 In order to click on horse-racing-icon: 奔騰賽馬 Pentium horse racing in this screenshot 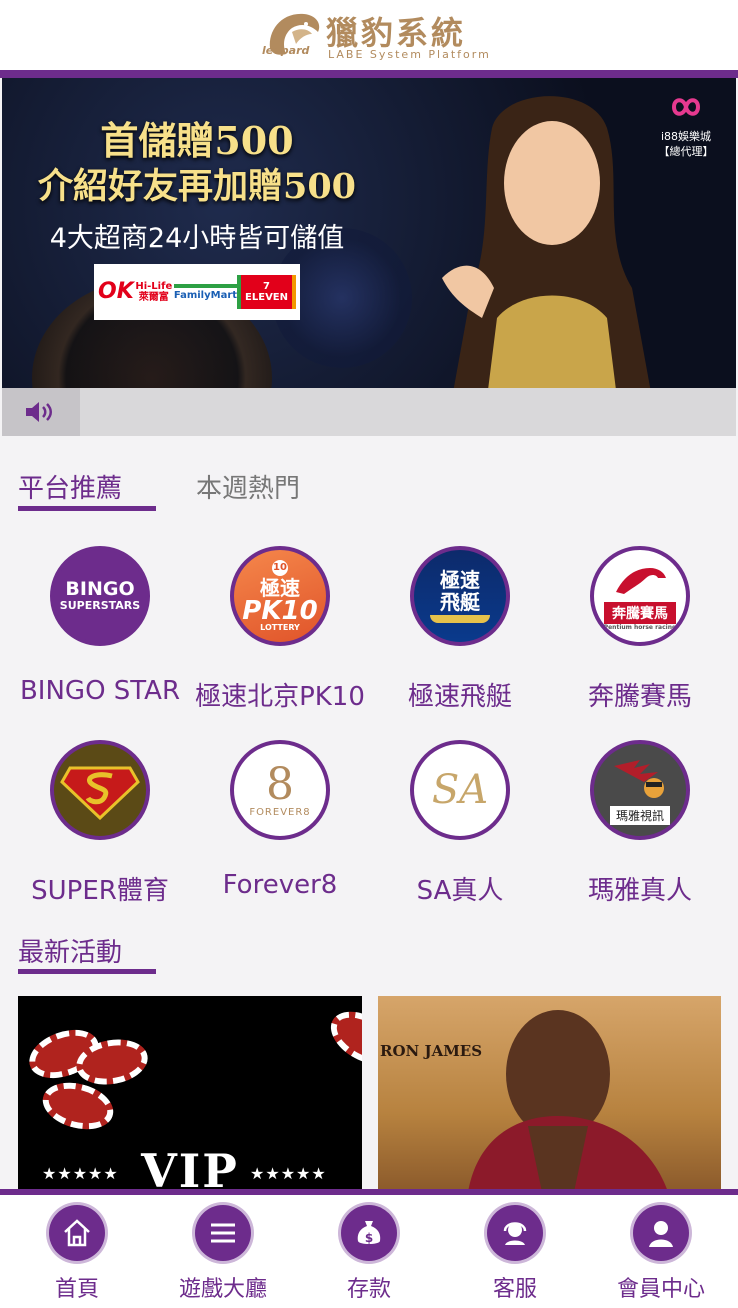, I will do `click(640, 596)`.